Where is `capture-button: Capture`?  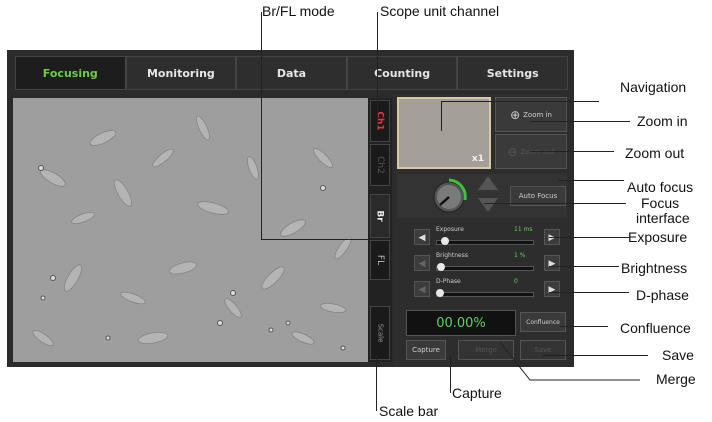 capture-button: Capture is located at coordinates (426, 350).